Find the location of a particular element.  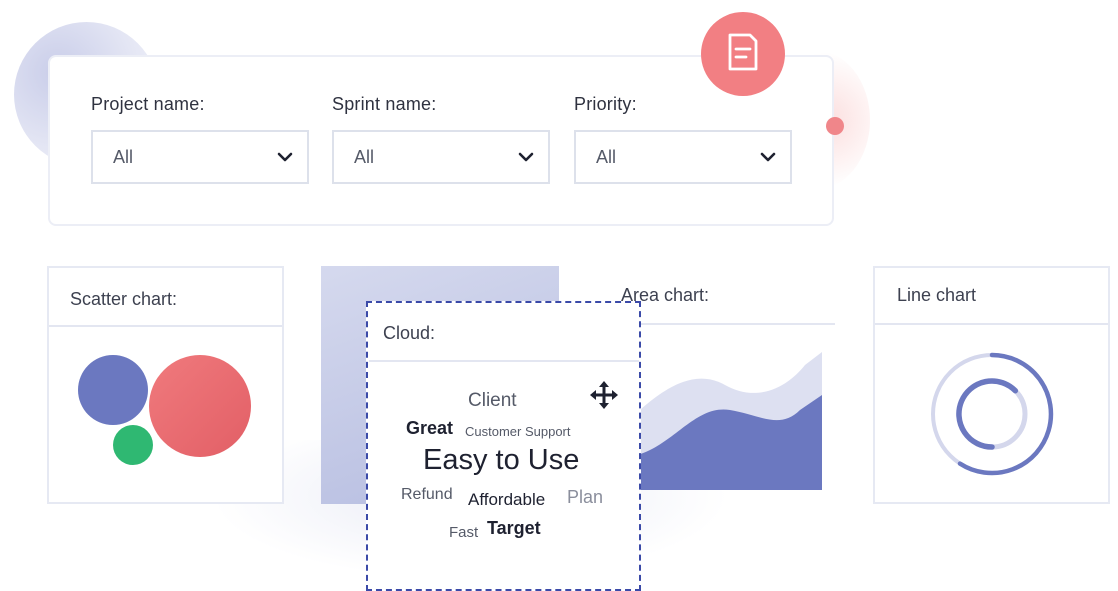

document-icon is located at coordinates (743, 54).